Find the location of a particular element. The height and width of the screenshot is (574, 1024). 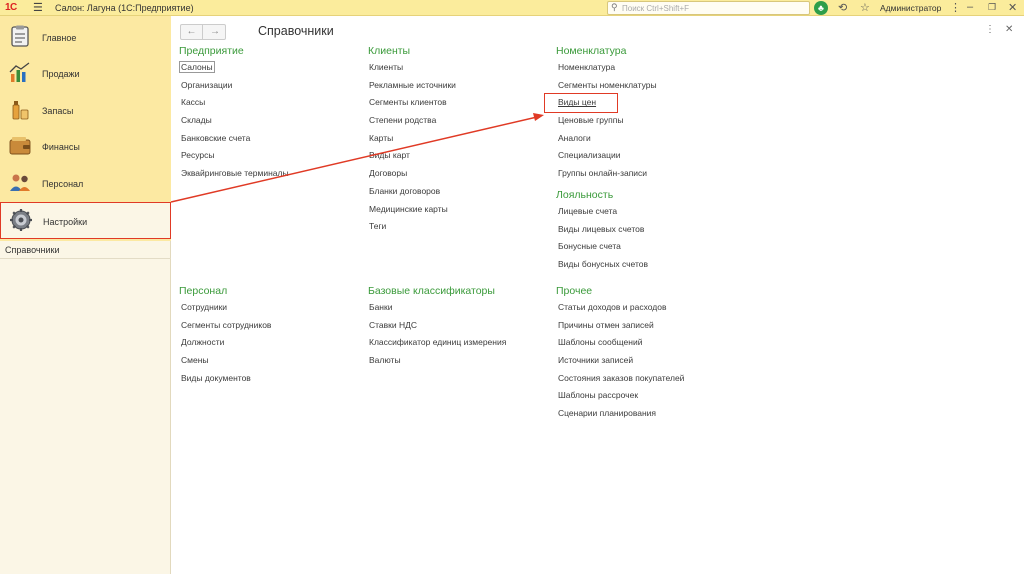

divider is located at coordinates (85, 258).